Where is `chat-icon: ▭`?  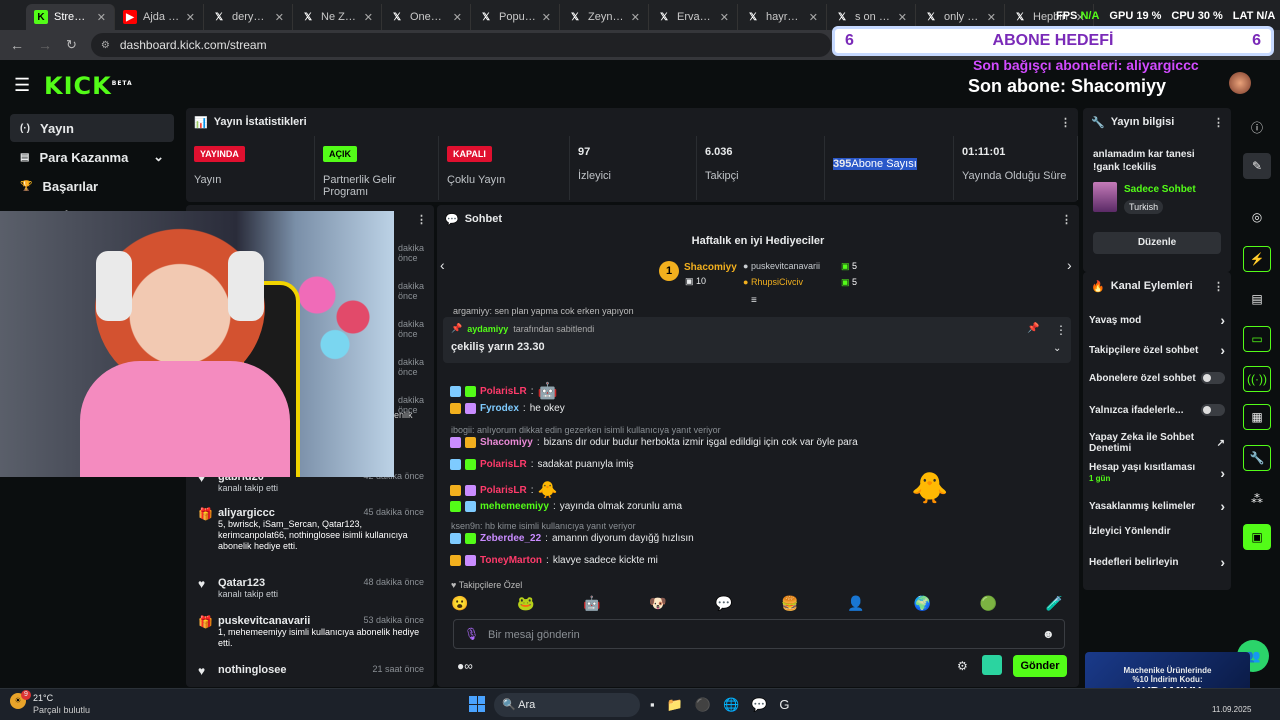
chat-icon: ▭ is located at coordinates (1257, 339).